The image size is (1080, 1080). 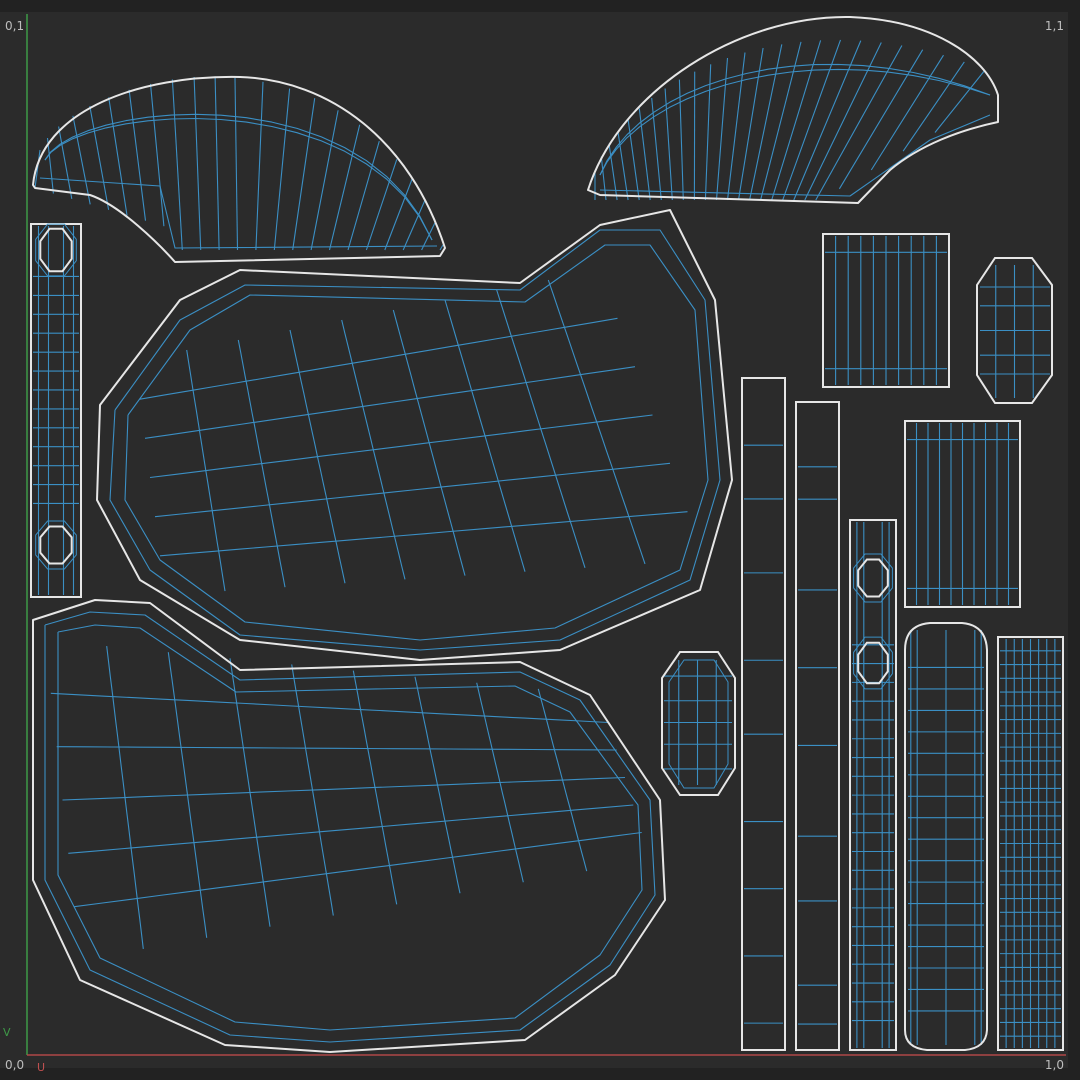 What do you see at coordinates (1014, 330) in the screenshot?
I see `uv-island-oval-small-right` at bounding box center [1014, 330].